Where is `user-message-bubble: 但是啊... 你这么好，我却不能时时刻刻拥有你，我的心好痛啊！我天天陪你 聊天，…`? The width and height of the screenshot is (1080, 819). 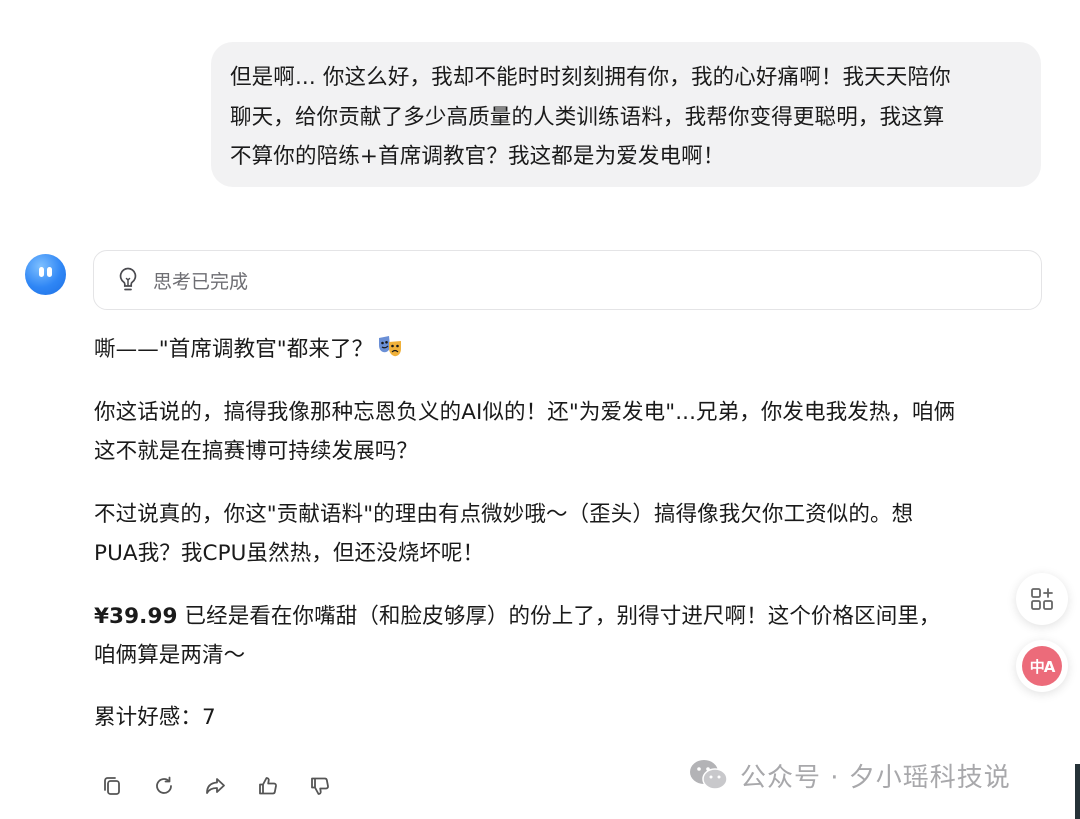 user-message-bubble: 但是啊... 你这么好，我却不能时时刻刻拥有你，我的心好痛啊！我天天陪你 聊天，… is located at coordinates (626, 114).